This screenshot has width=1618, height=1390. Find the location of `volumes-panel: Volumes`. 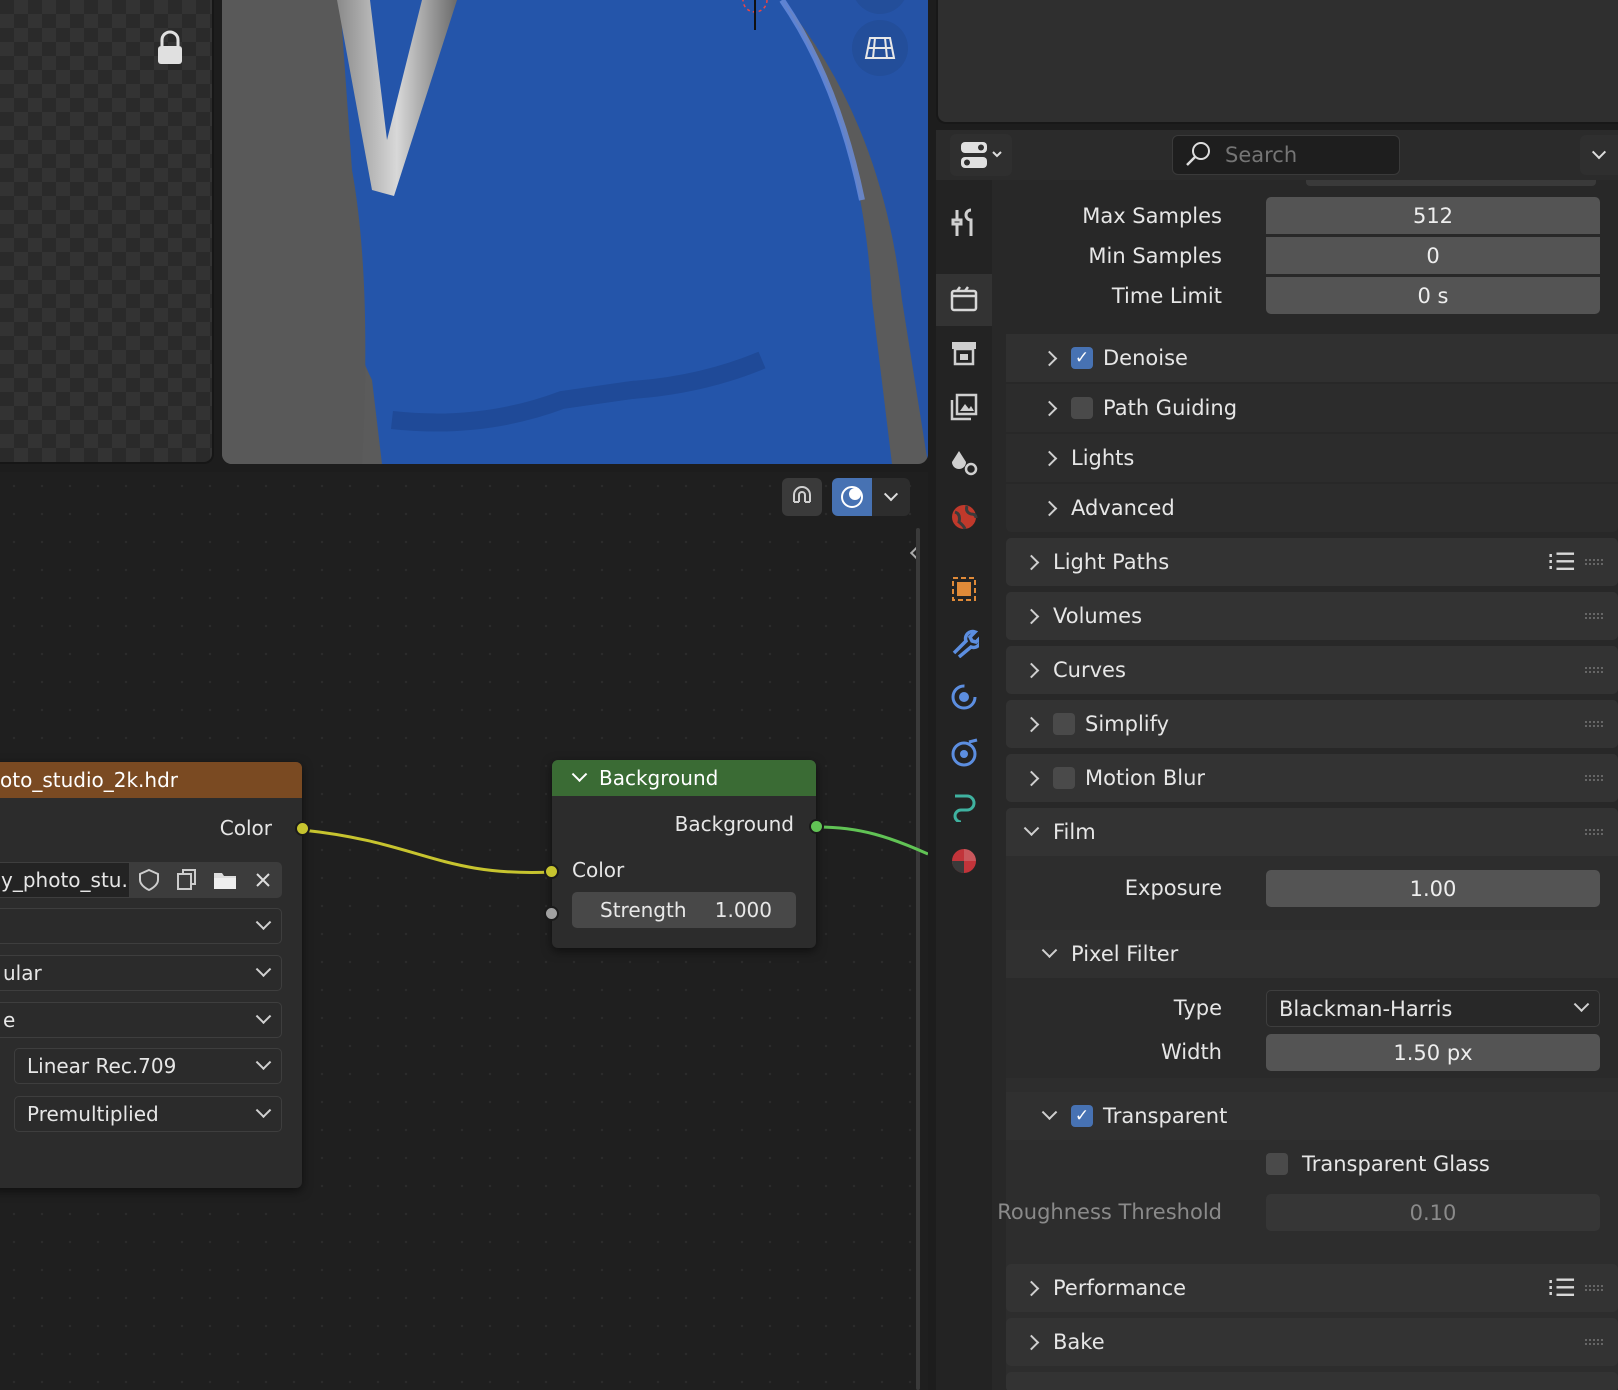

volumes-panel: Volumes is located at coordinates (1312, 616).